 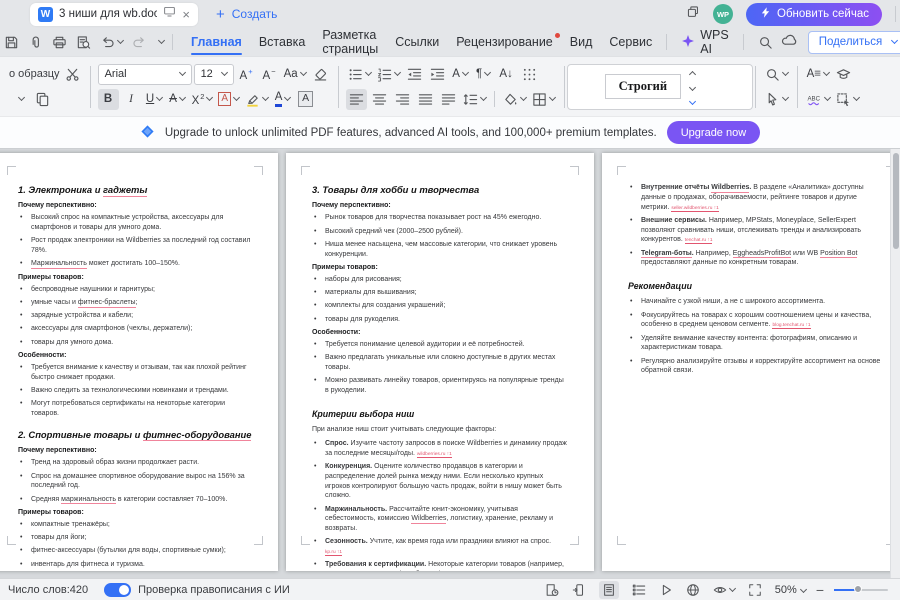 I want to click on bullet-list-button, so click(x=359, y=74).